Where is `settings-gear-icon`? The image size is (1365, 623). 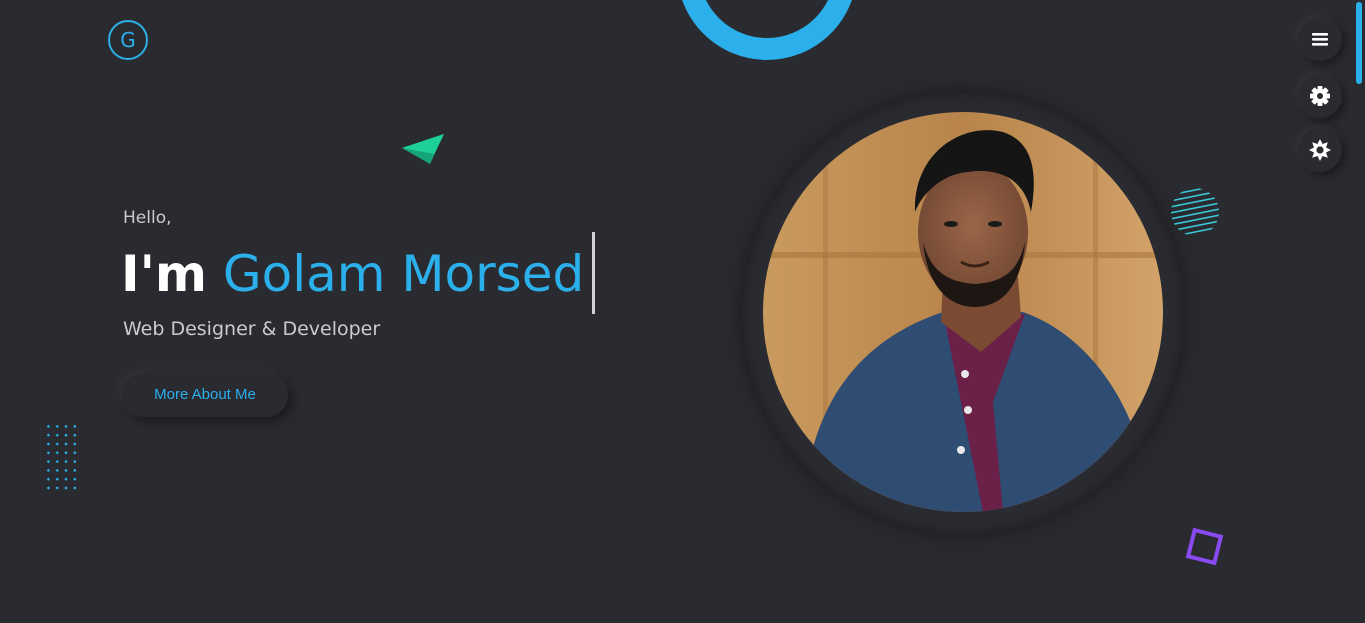
settings-gear-icon is located at coordinates (1320, 96).